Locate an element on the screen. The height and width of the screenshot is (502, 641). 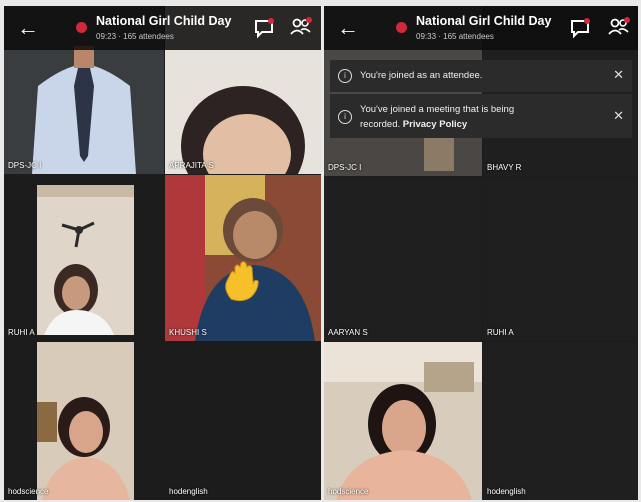
raised-hand-icon is located at coordinates (241, 283).